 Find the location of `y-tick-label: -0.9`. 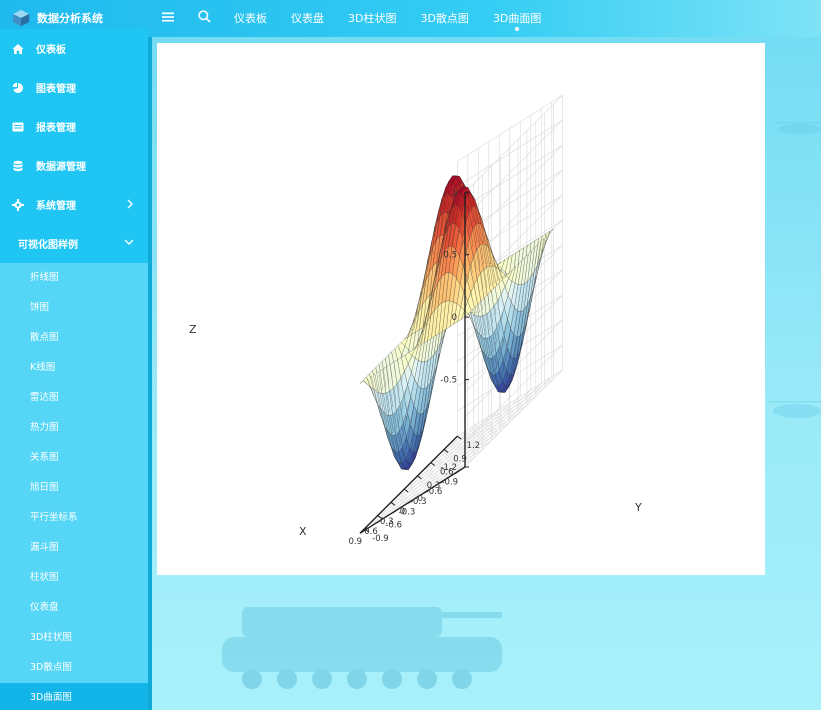

y-tick-label: -0.9 is located at coordinates (380, 539).